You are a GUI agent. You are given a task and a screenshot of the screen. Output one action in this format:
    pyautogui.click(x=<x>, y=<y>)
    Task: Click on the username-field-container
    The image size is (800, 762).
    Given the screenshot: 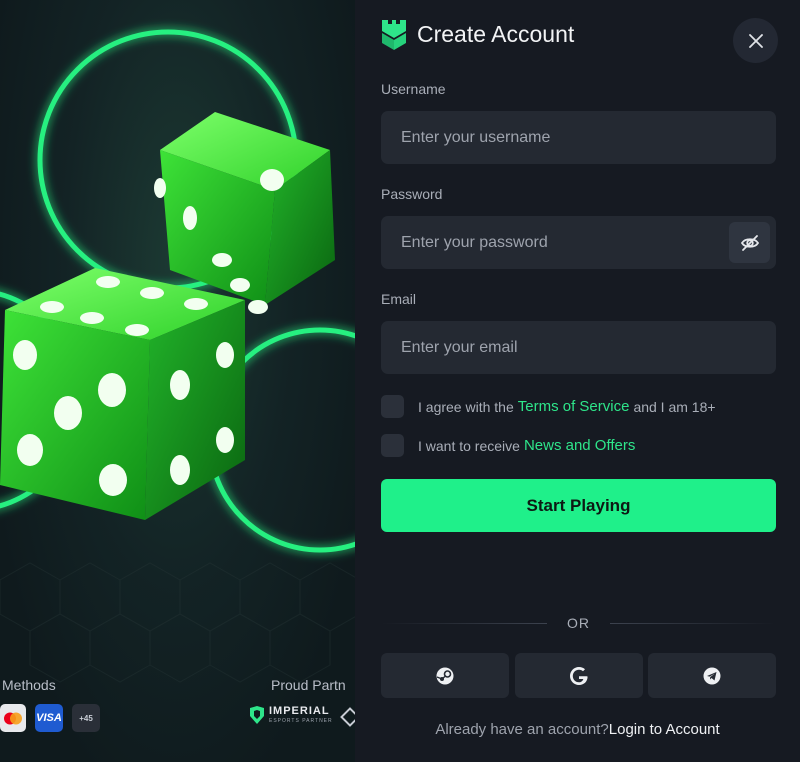 What is the action you would take?
    pyautogui.click(x=578, y=137)
    